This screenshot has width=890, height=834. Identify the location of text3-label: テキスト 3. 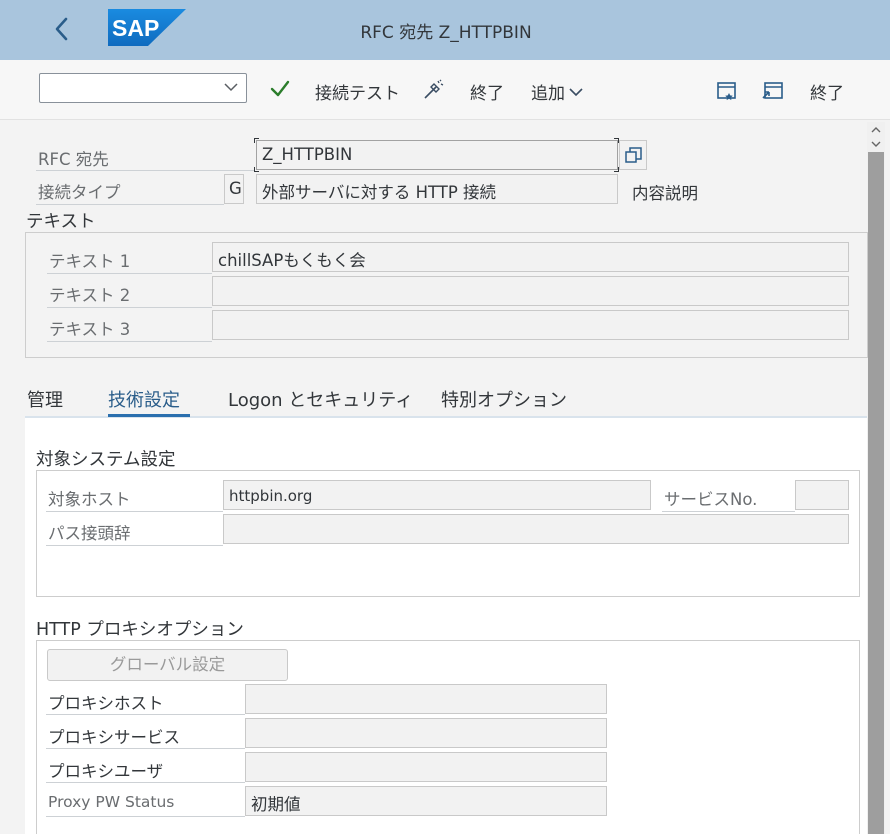
(90, 329).